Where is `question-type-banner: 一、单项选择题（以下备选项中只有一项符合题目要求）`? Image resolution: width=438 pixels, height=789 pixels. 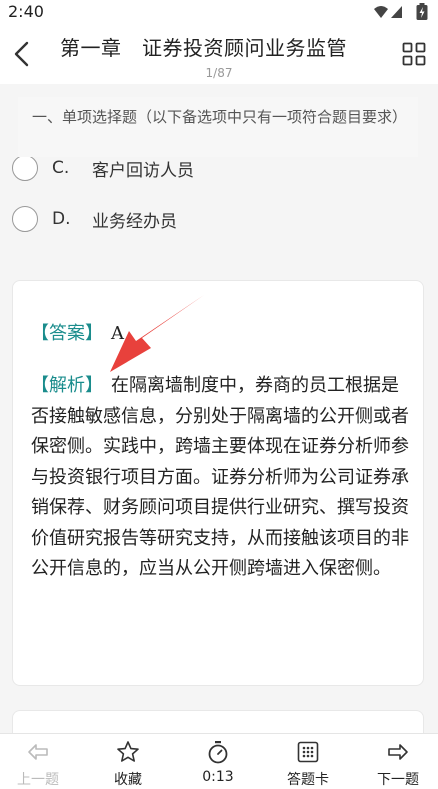 question-type-banner: 一、单项选择题（以下备选项中只有一项符合题目要求） is located at coordinates (218, 127).